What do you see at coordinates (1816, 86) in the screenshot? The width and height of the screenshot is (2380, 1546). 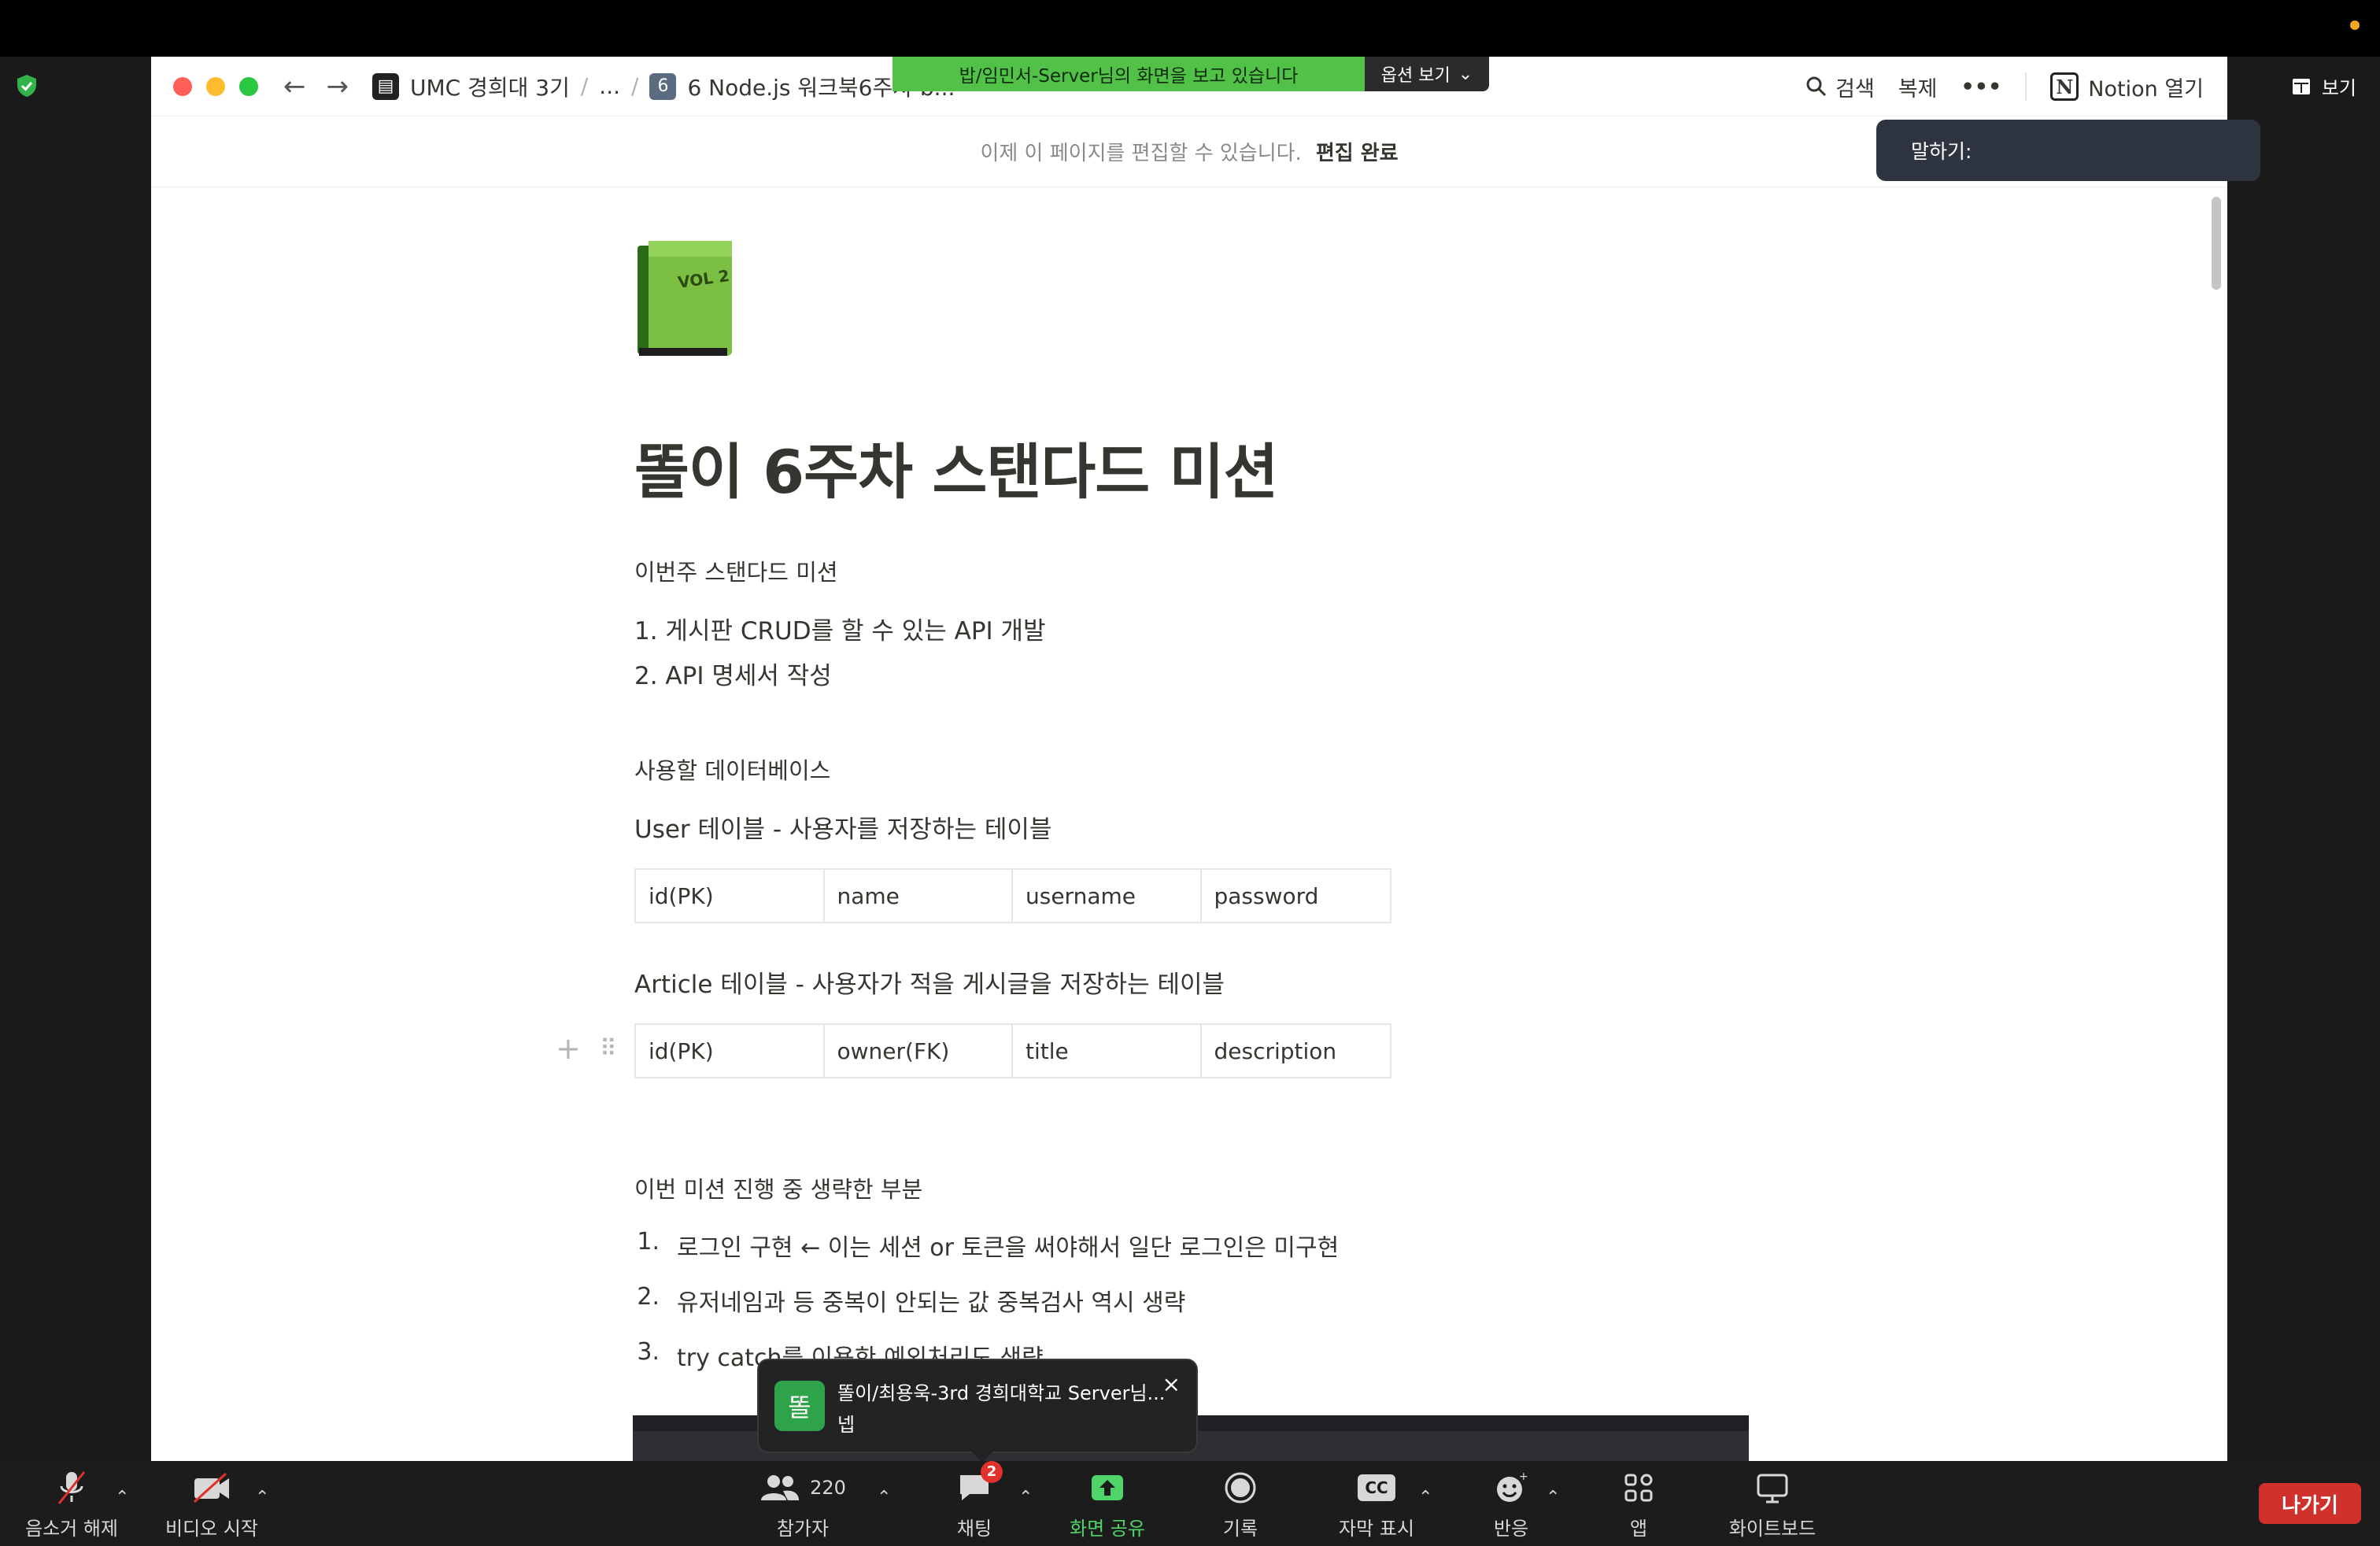 I see `search-icon` at bounding box center [1816, 86].